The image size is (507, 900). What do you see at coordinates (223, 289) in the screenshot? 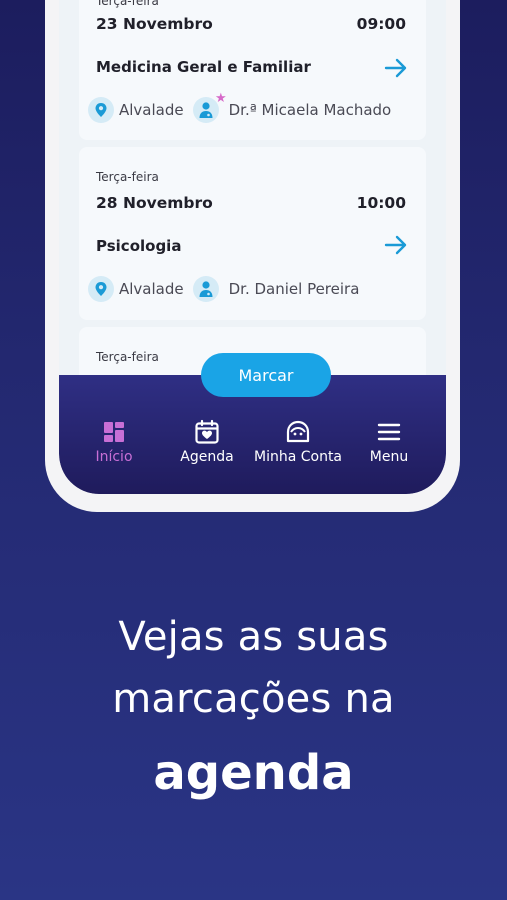
I see `appointment-meta: Alvalade Dr. Daniel Pereira` at bounding box center [223, 289].